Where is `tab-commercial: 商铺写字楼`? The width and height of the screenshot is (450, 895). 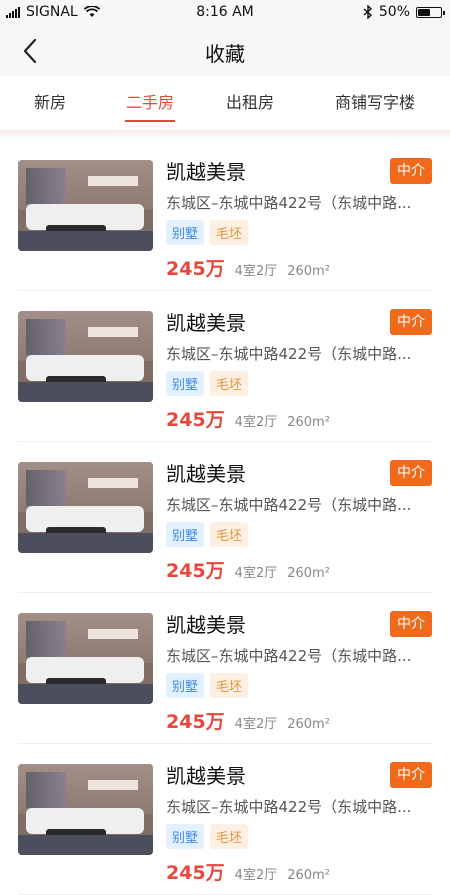 tab-commercial: 商铺写字楼 is located at coordinates (375, 103).